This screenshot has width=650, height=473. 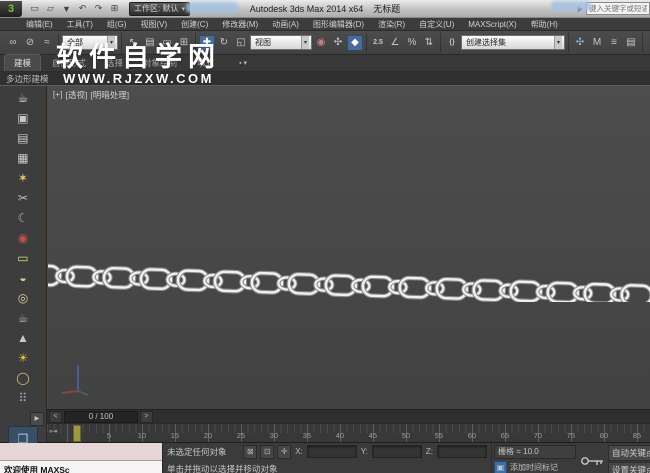 I want to click on ribbon-tab-对象绘制: 对象绘制, so click(x=160, y=63).